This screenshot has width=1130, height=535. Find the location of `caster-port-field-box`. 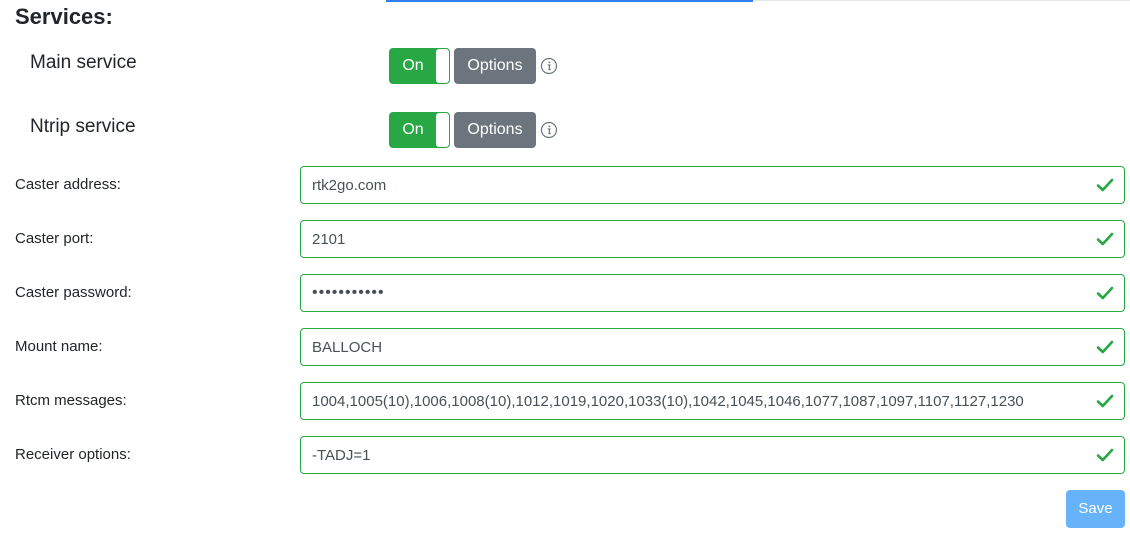

caster-port-field-box is located at coordinates (712, 239).